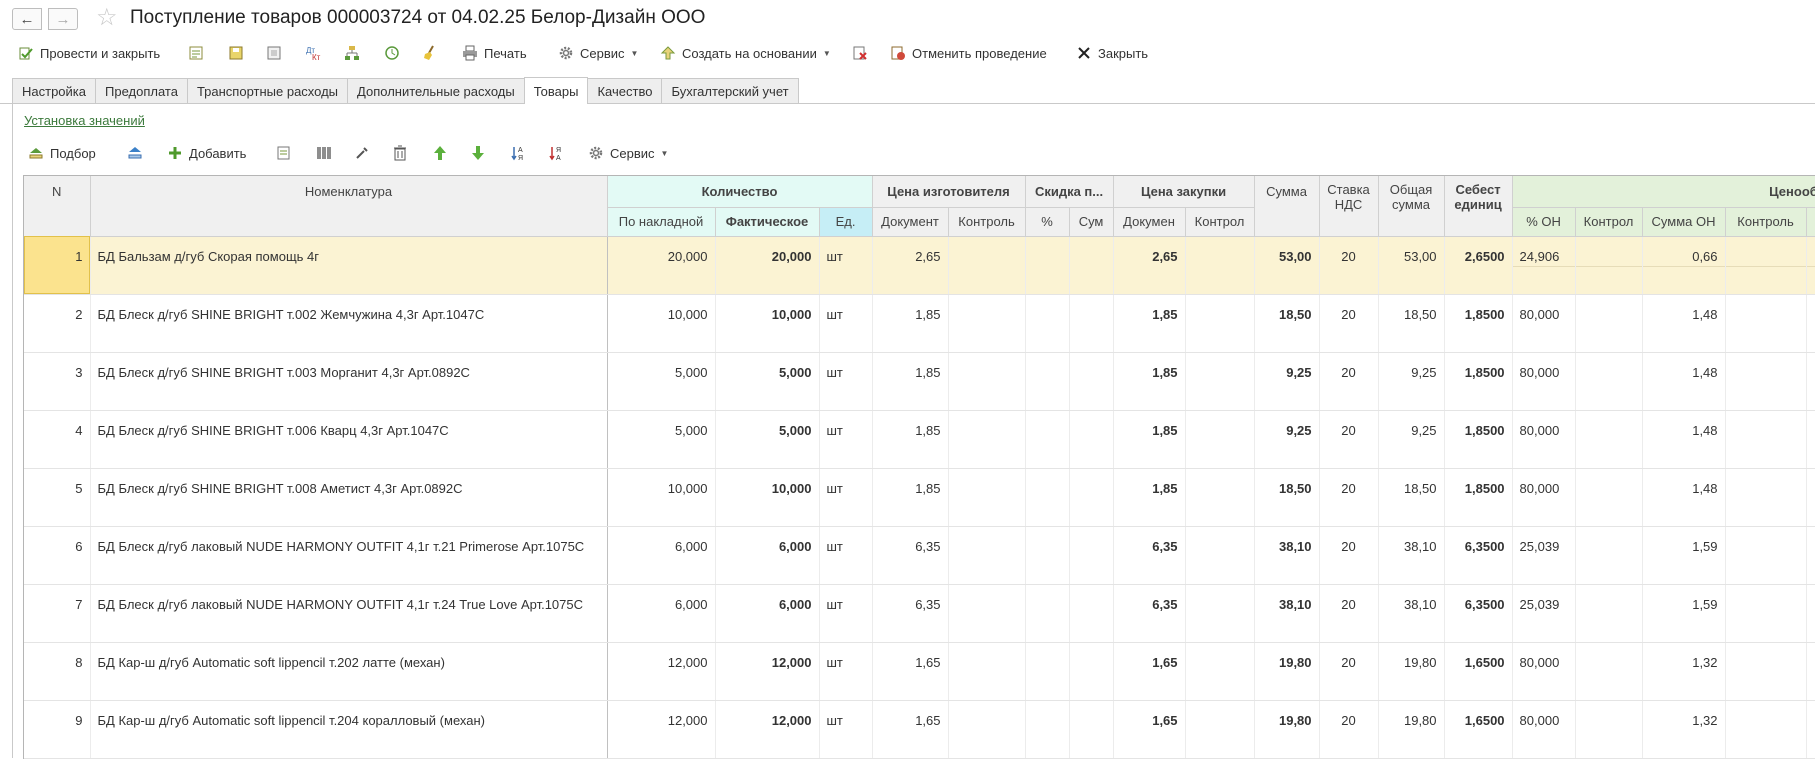  I want to click on col-sum: Сумма, so click(1287, 206).